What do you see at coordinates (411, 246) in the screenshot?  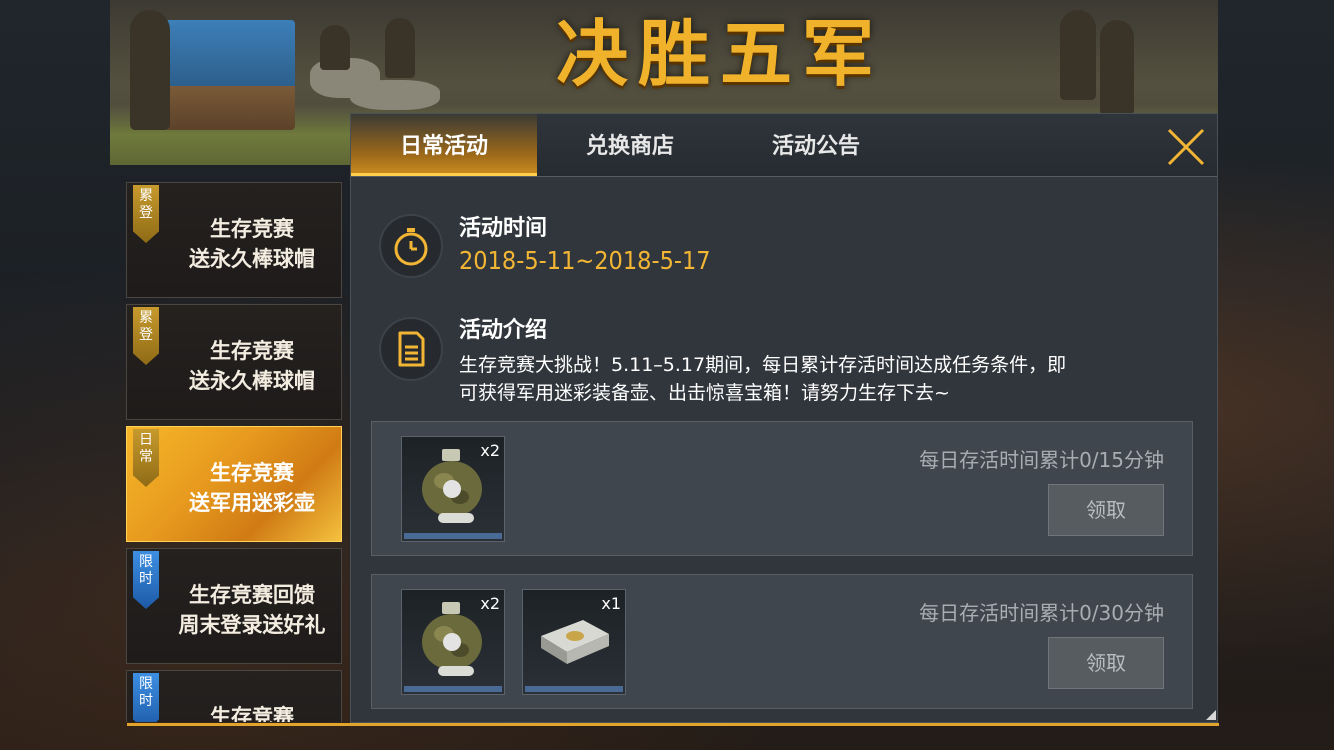 I see `stopwatch-icon` at bounding box center [411, 246].